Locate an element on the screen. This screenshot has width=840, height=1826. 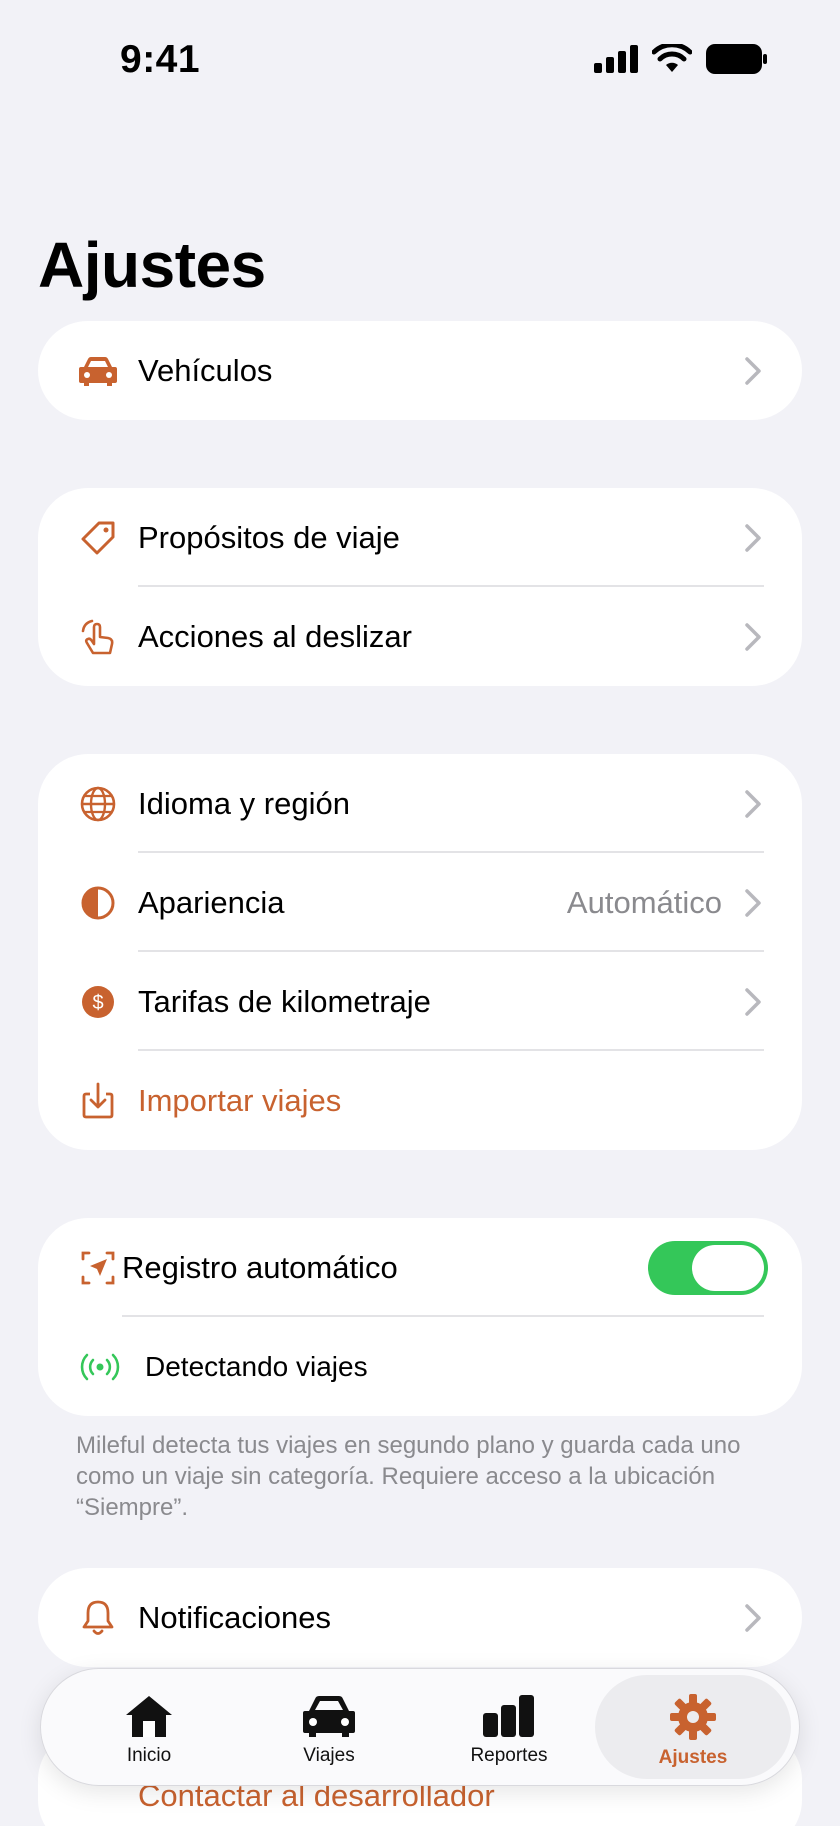
auto-tracking-group: Registro automático Detectando viajes is located at coordinates (420, 1317).